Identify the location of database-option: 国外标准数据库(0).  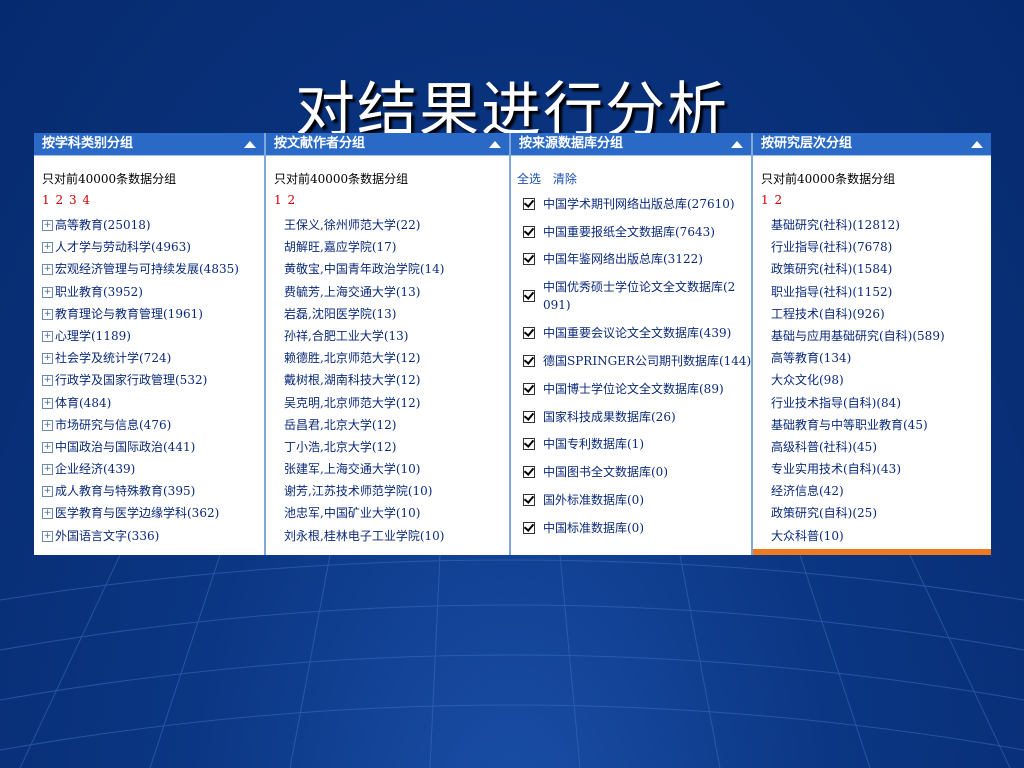
(634, 500).